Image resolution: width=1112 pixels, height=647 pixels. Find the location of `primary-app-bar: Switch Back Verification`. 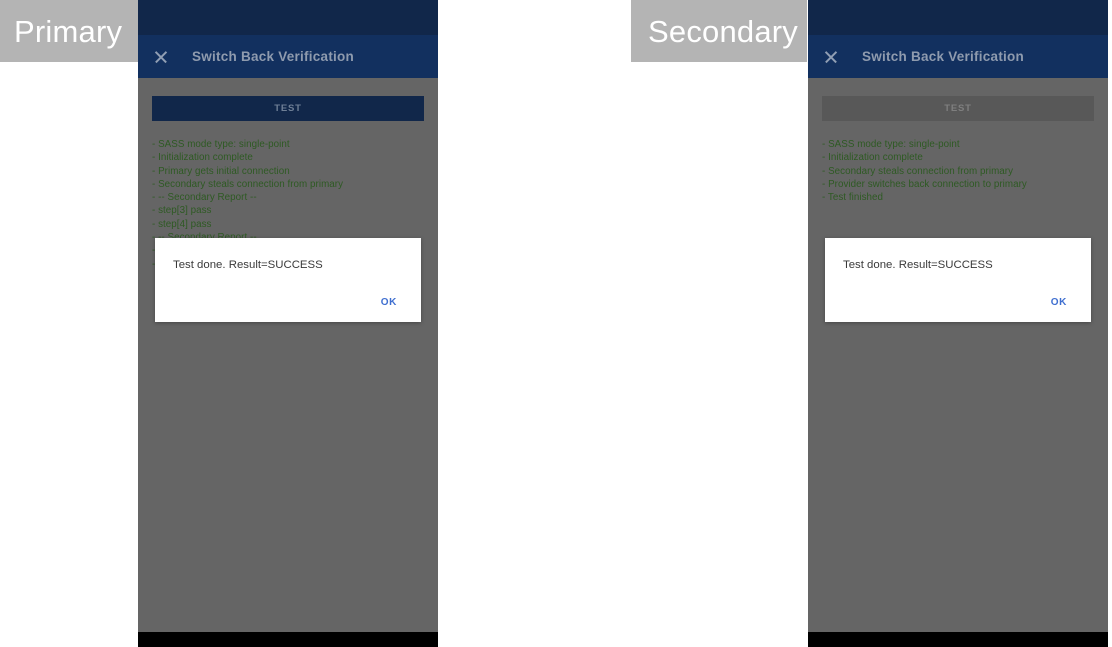

primary-app-bar: Switch Back Verification is located at coordinates (288, 56).